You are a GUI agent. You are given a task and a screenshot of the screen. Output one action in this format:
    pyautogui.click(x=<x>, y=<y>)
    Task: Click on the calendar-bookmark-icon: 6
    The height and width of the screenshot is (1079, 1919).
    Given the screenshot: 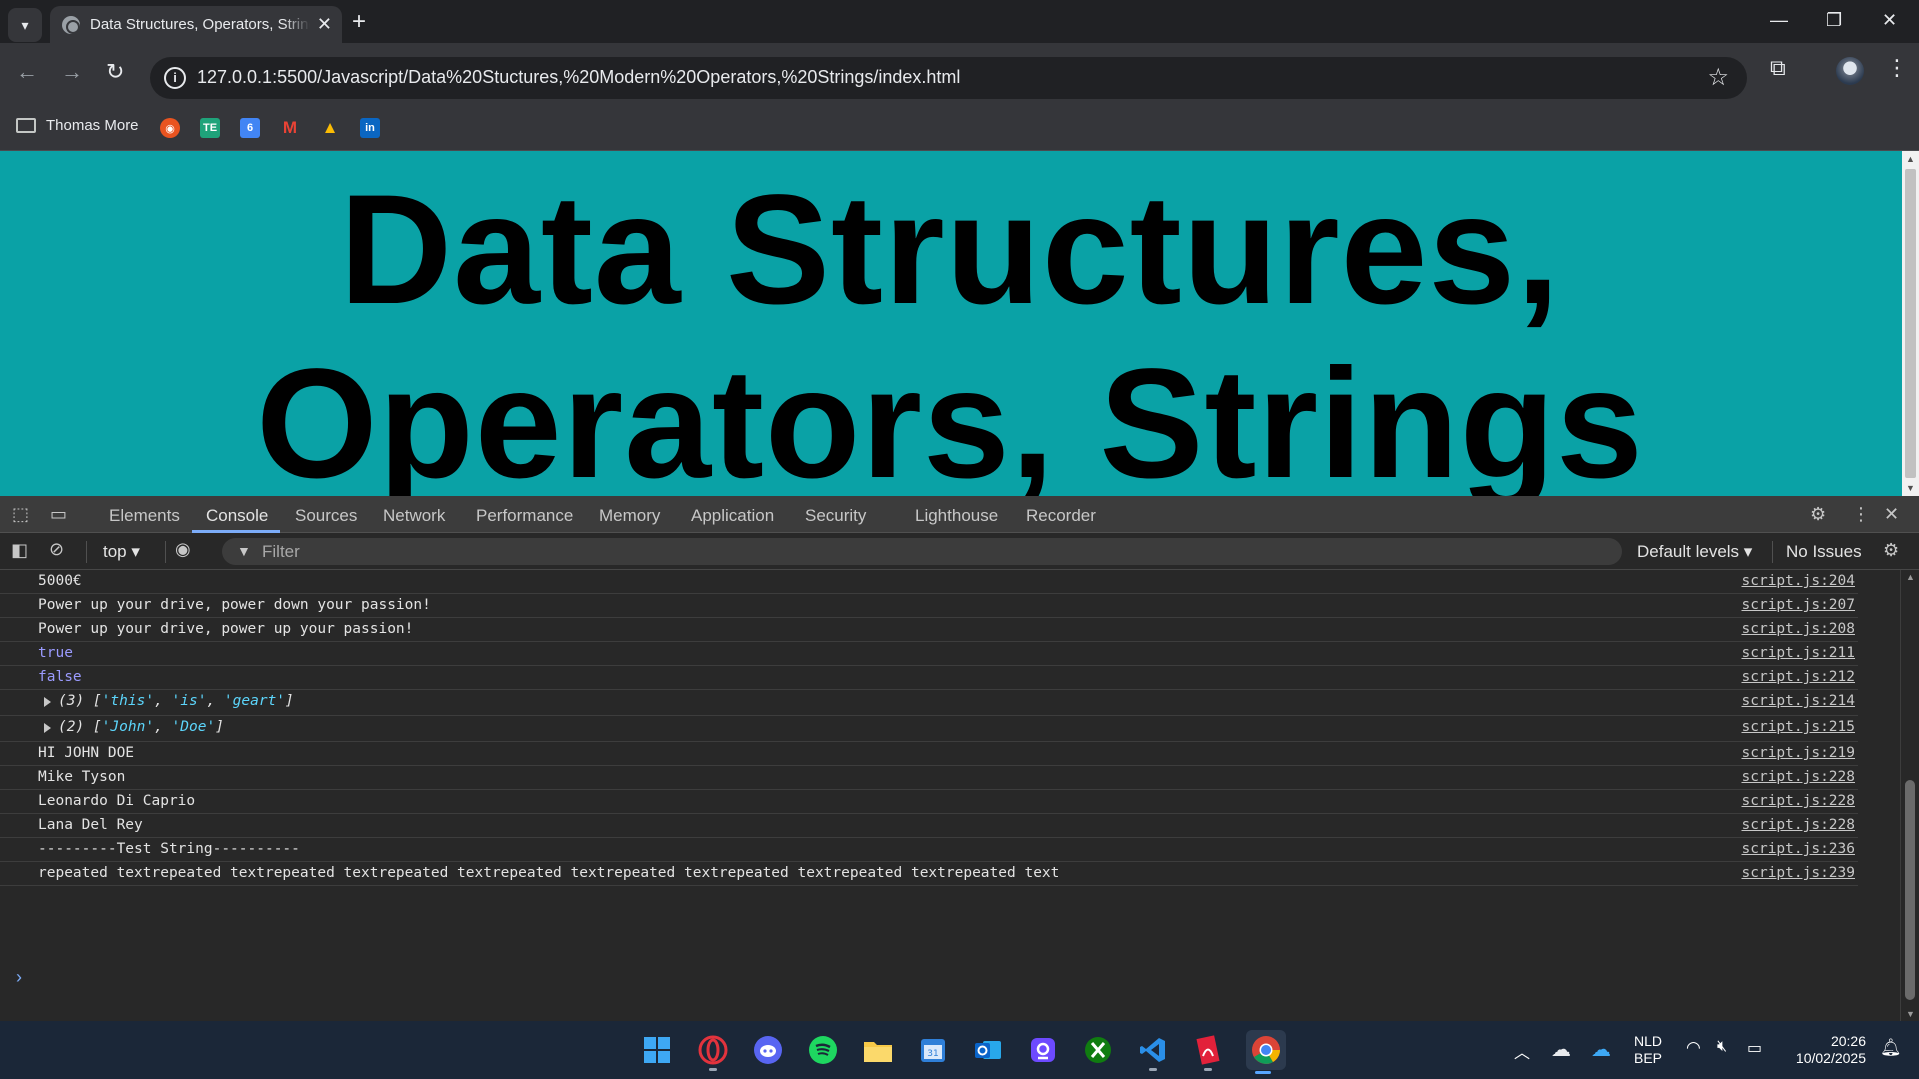 What is the action you would take?
    pyautogui.click(x=250, y=128)
    